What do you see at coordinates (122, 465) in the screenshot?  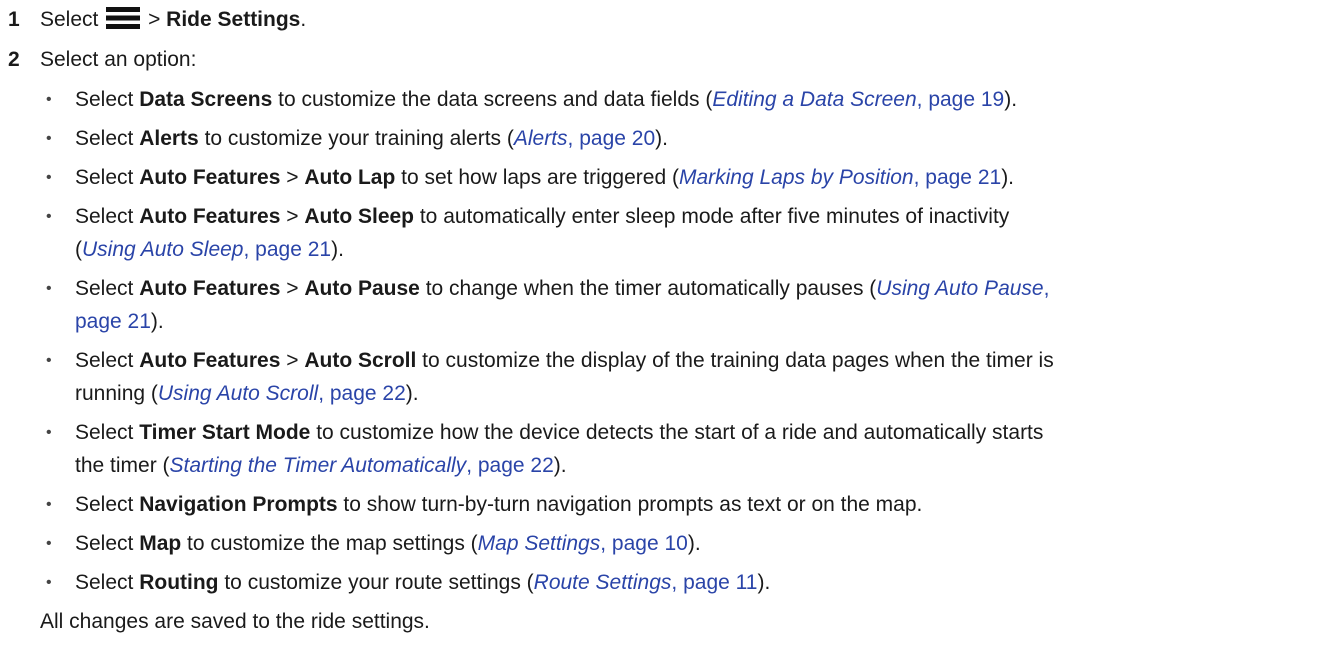 I see `option-text-continued: the timer (` at bounding box center [122, 465].